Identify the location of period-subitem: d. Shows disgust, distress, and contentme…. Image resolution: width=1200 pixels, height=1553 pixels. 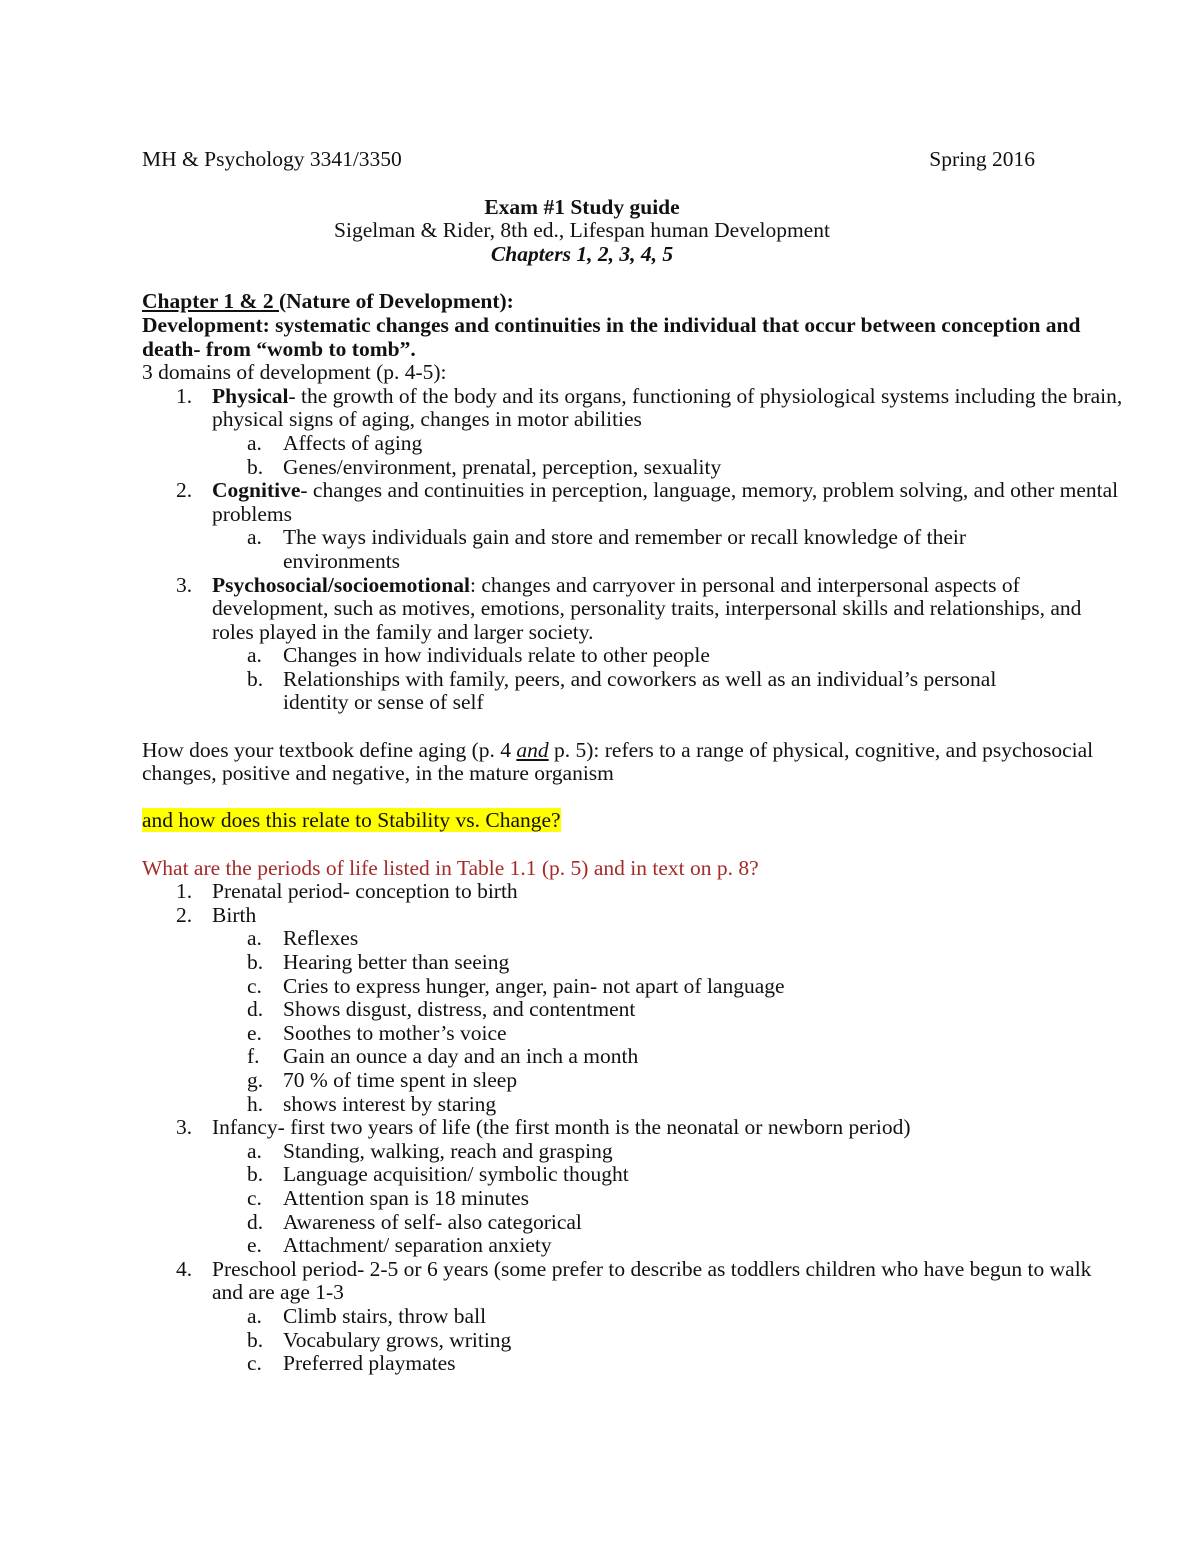
(634, 1009).